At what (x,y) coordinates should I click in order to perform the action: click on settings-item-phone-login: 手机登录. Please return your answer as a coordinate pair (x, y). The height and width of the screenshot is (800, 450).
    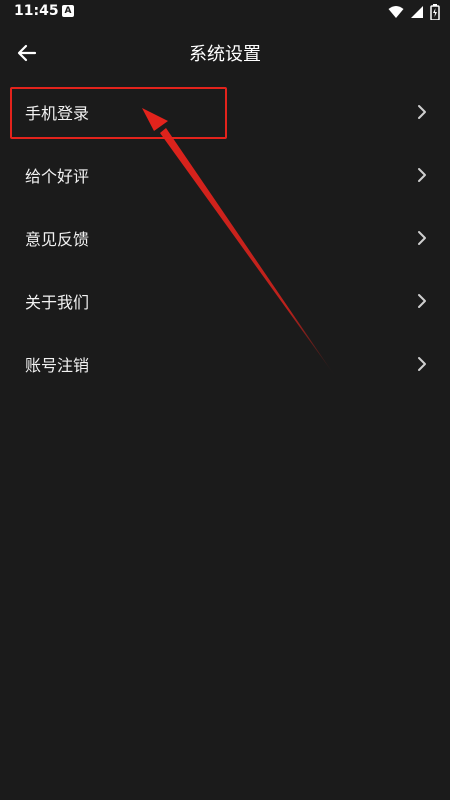
    Looking at the image, I should click on (225, 111).